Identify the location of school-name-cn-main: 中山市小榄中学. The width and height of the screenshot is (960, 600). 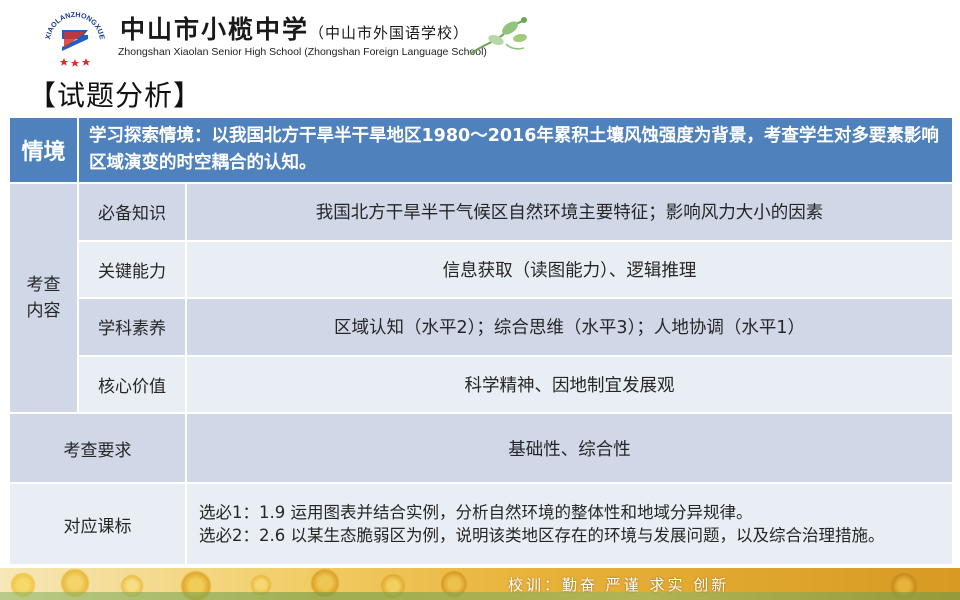
(215, 29).